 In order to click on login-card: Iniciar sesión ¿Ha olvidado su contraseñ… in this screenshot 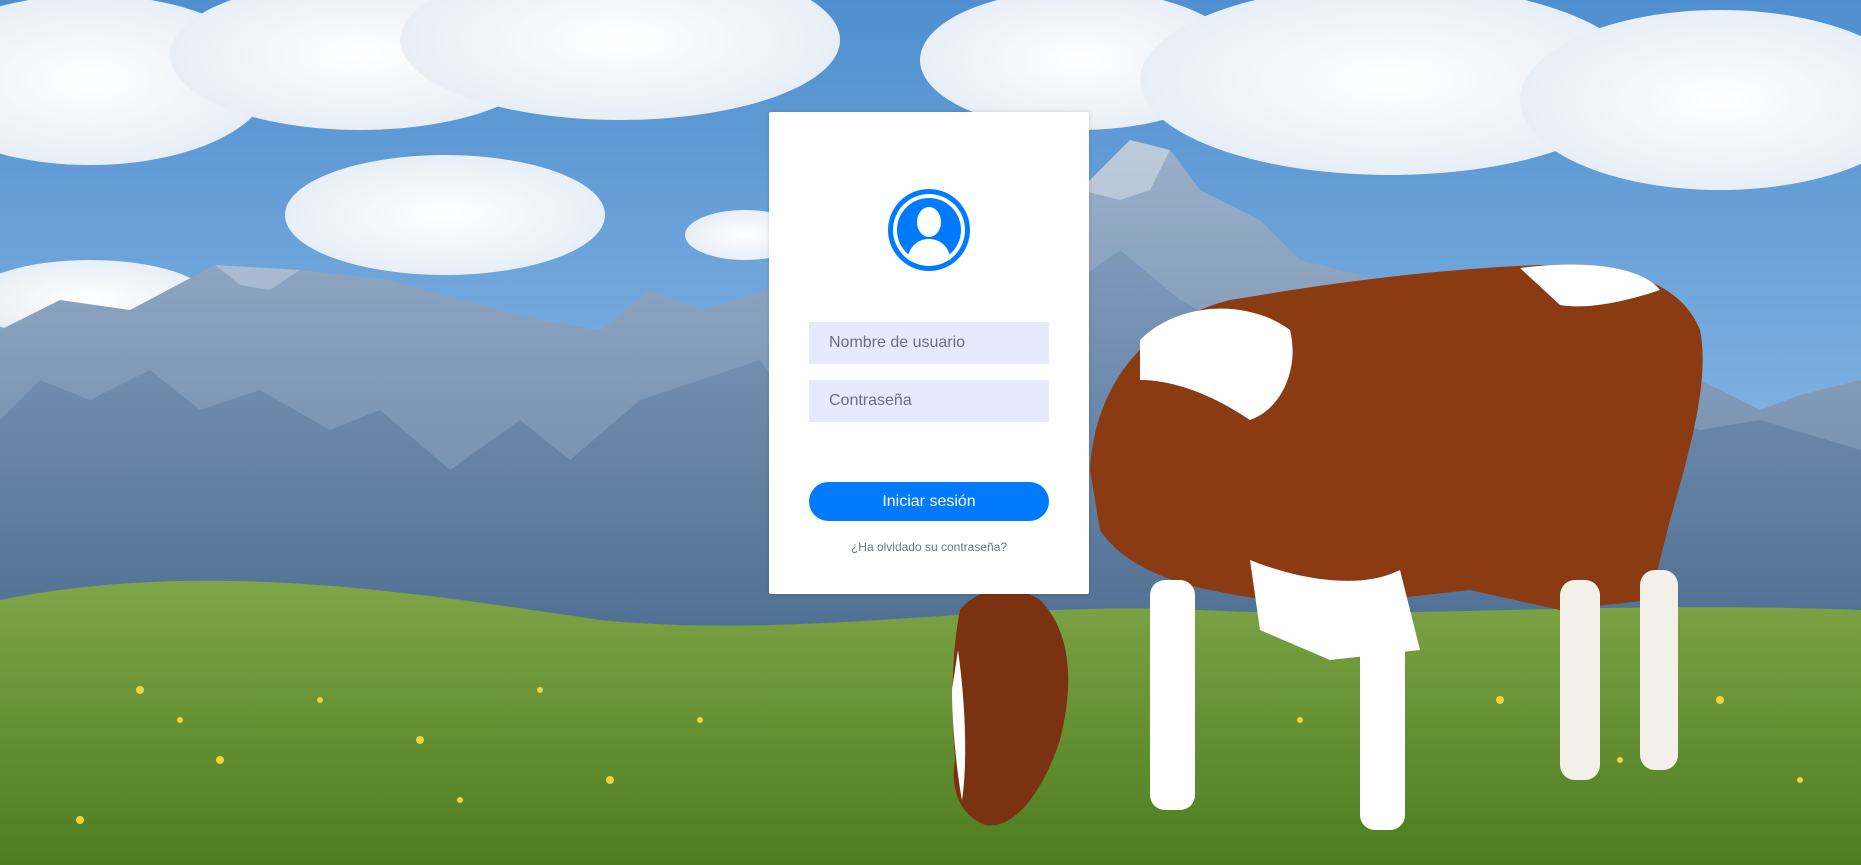, I will do `click(929, 353)`.